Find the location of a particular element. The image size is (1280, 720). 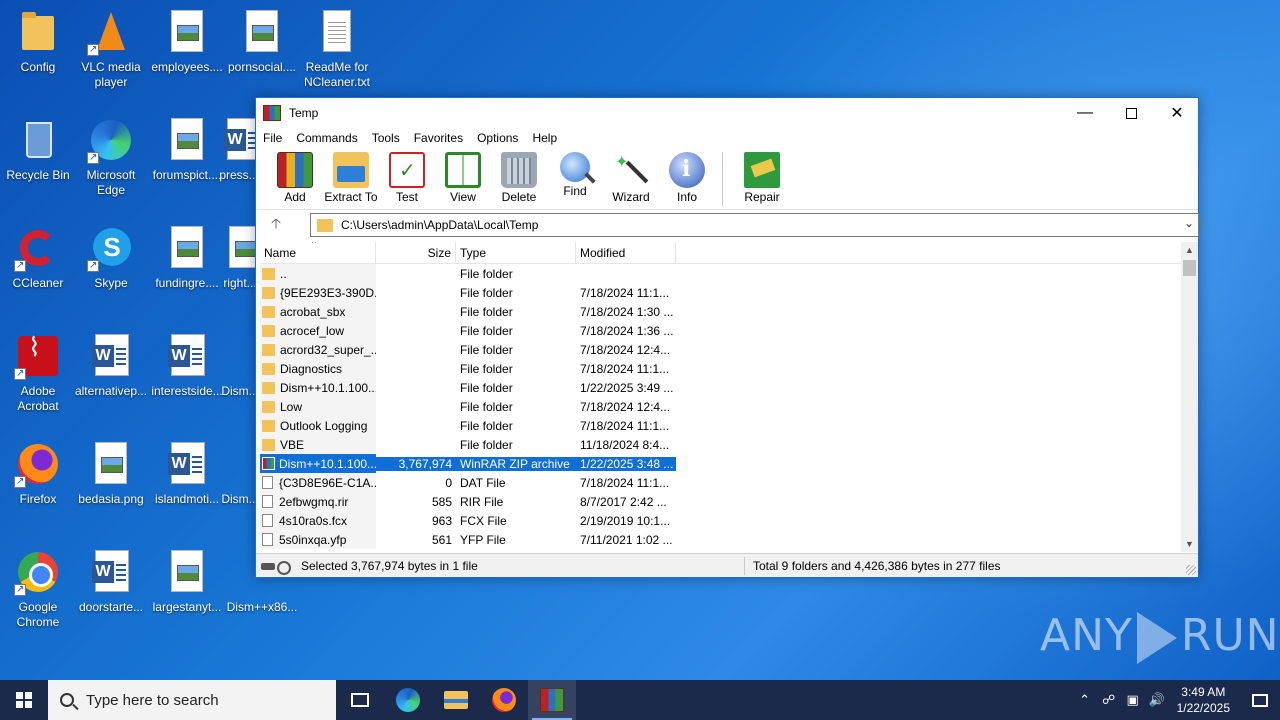

column-name: ^ Name is located at coordinates (318, 252).